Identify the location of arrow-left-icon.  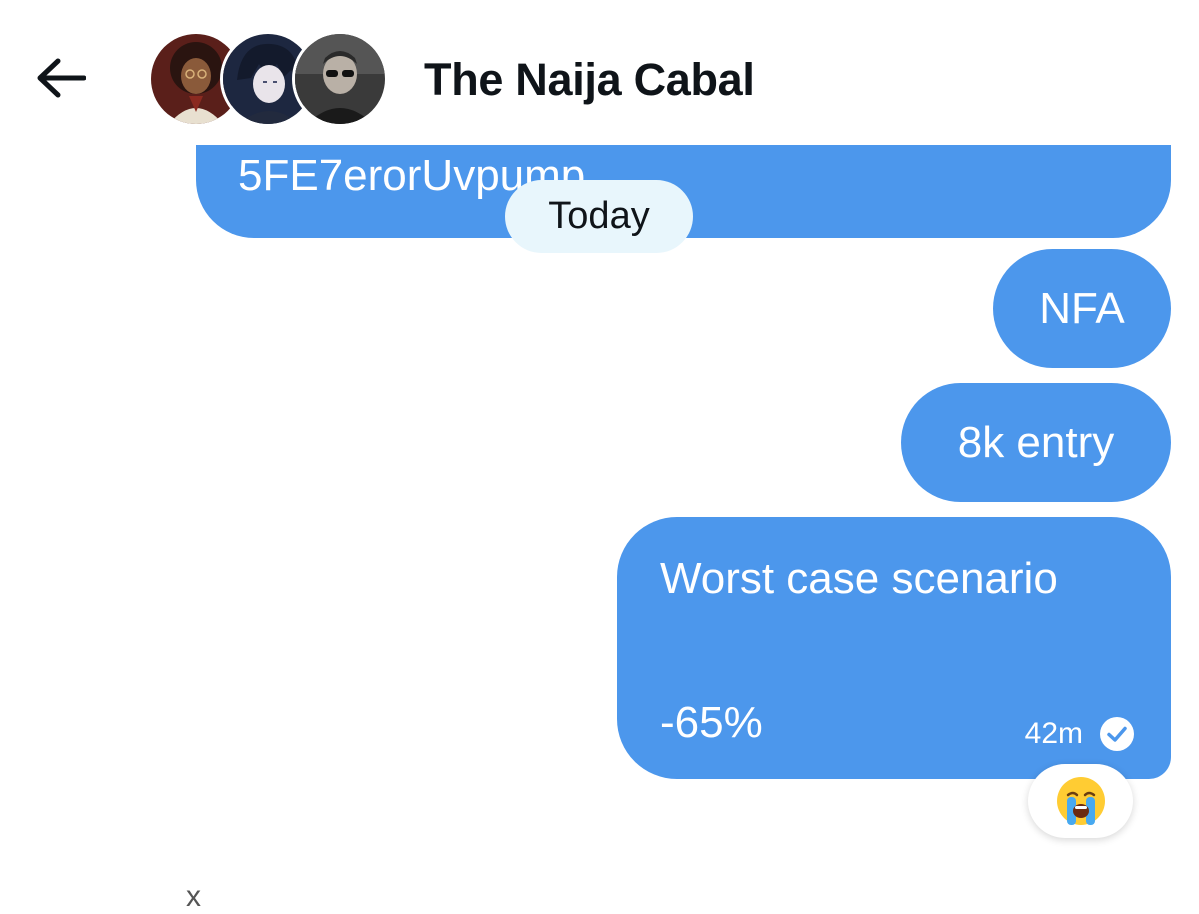
(61, 78).